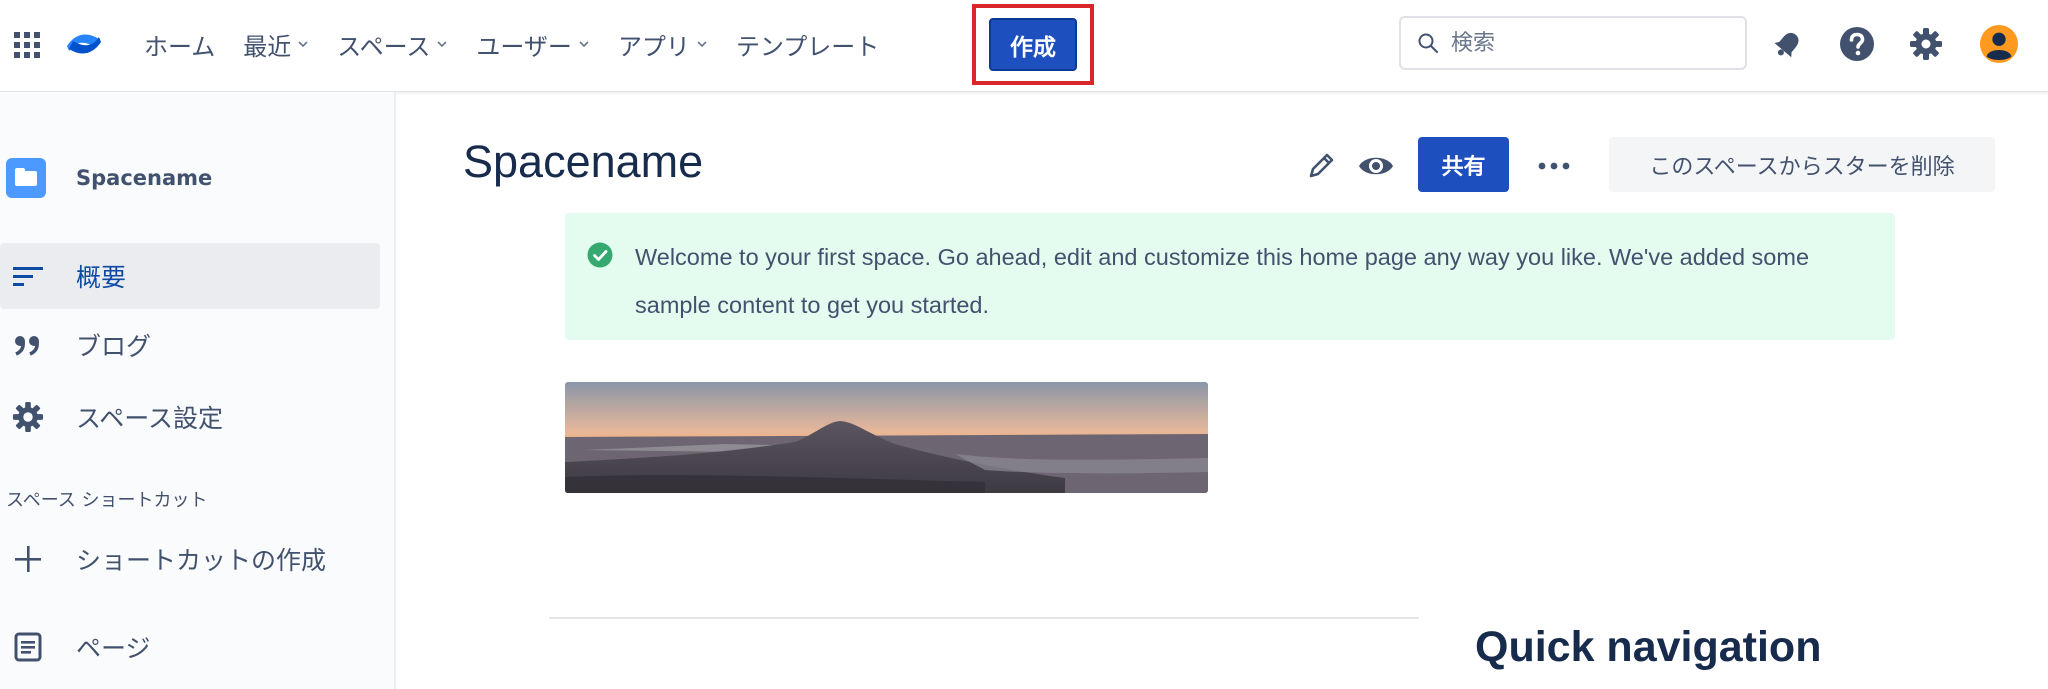 The height and width of the screenshot is (689, 2048). What do you see at coordinates (384, 46) in the screenshot?
I see `nav-spaces-label: スペース` at bounding box center [384, 46].